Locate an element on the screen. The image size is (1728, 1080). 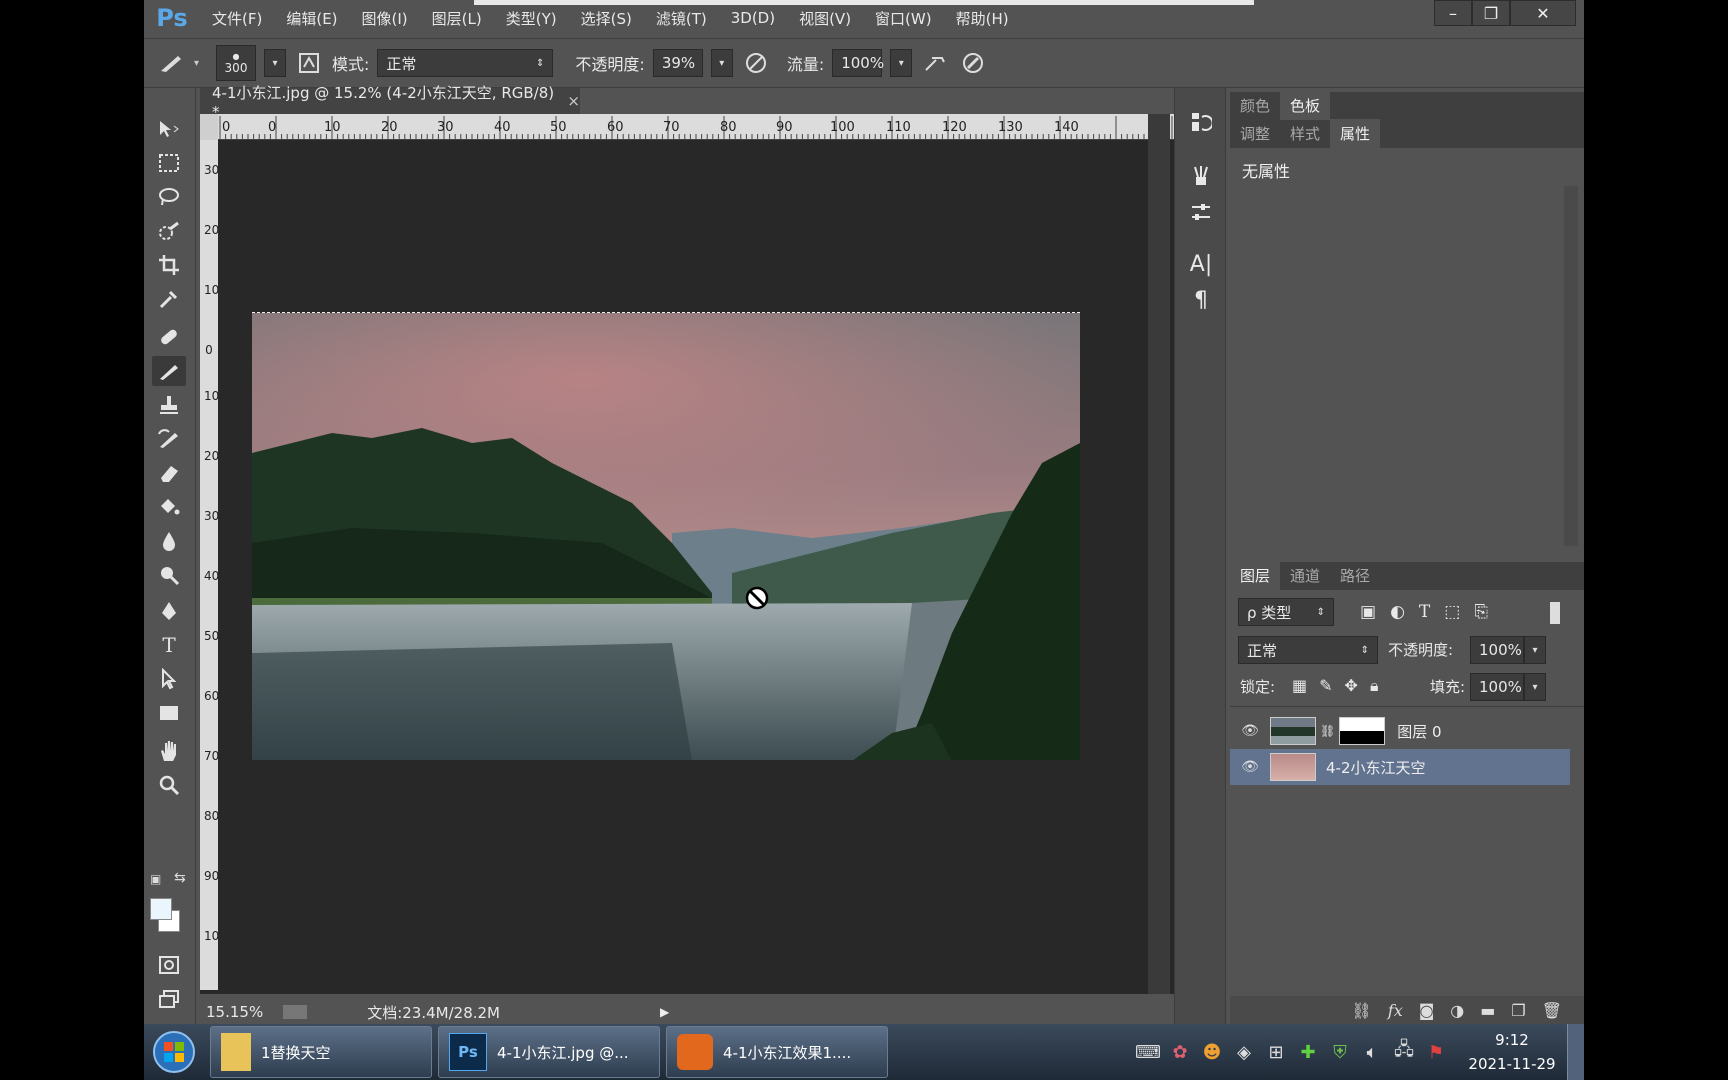
filter-smart-object-icon: ⎘ is located at coordinates (1481, 612).